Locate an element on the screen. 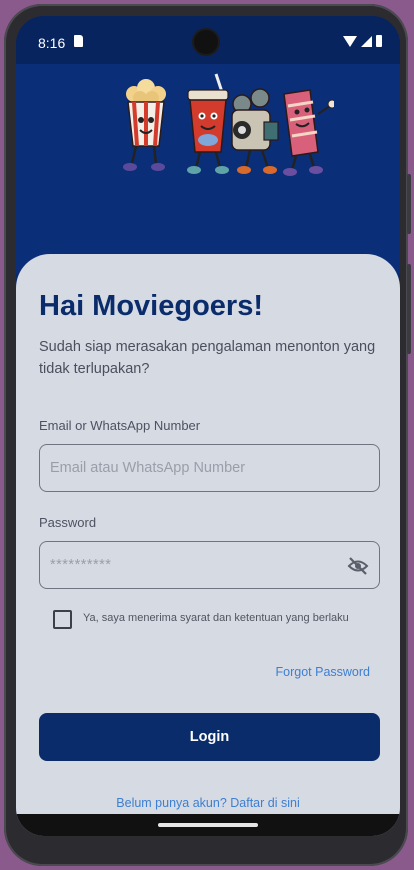 The height and width of the screenshot is (870, 414). status-time: 8:16 is located at coordinates (52, 43).